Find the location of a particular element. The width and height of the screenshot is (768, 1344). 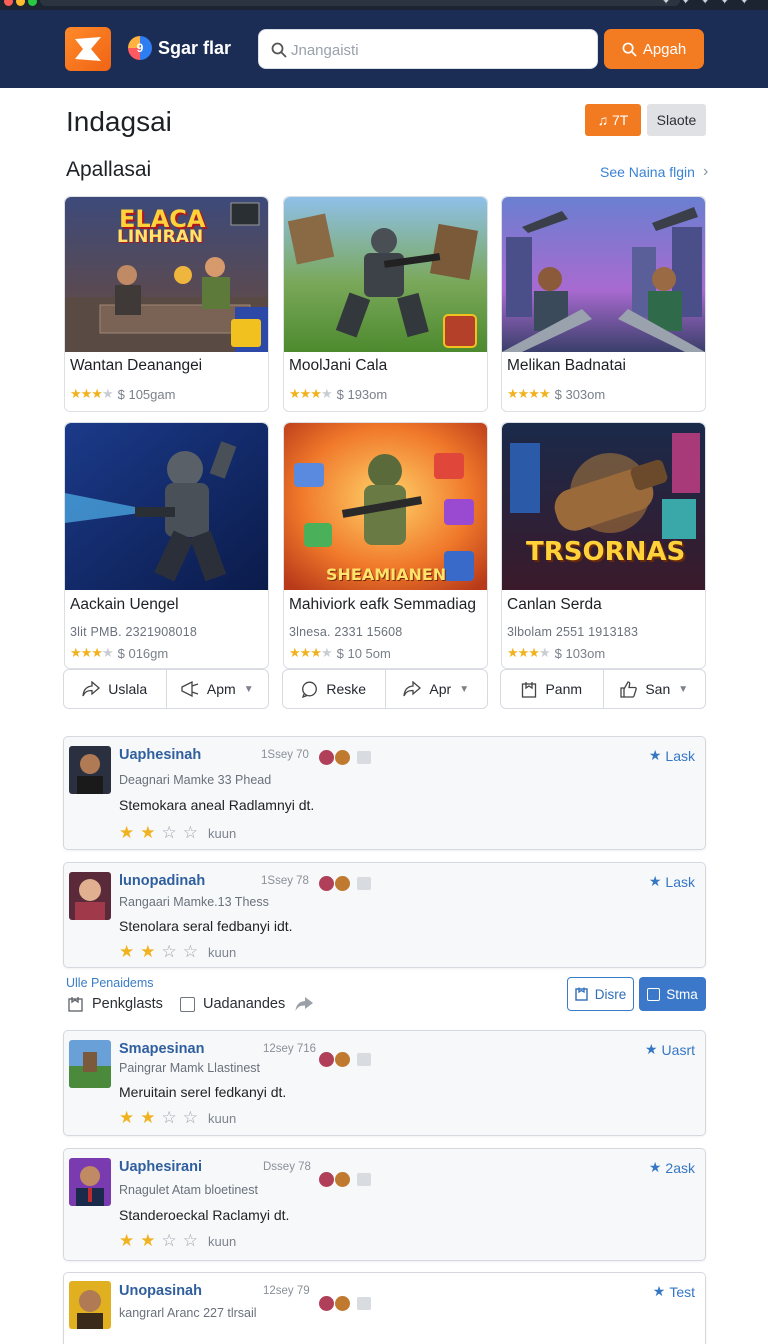

reviewer-name: Uaphesirani is located at coordinates (160, 1167).